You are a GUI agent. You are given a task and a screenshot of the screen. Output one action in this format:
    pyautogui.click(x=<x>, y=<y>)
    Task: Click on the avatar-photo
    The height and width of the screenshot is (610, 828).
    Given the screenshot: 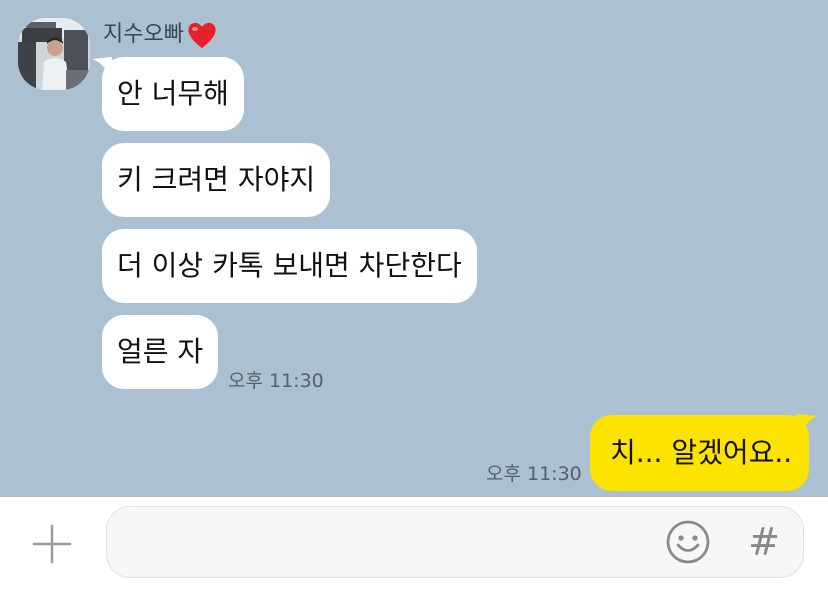 What is the action you would take?
    pyautogui.click(x=54, y=54)
    